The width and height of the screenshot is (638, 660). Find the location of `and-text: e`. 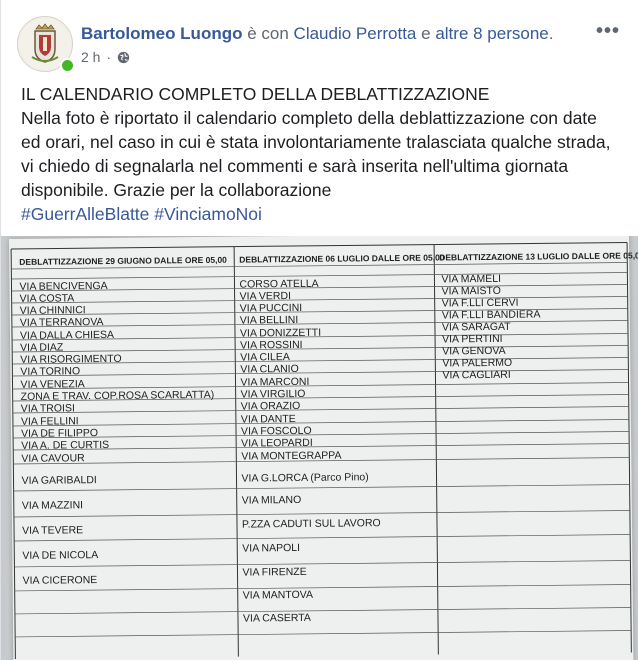

and-text: e is located at coordinates (426, 33).